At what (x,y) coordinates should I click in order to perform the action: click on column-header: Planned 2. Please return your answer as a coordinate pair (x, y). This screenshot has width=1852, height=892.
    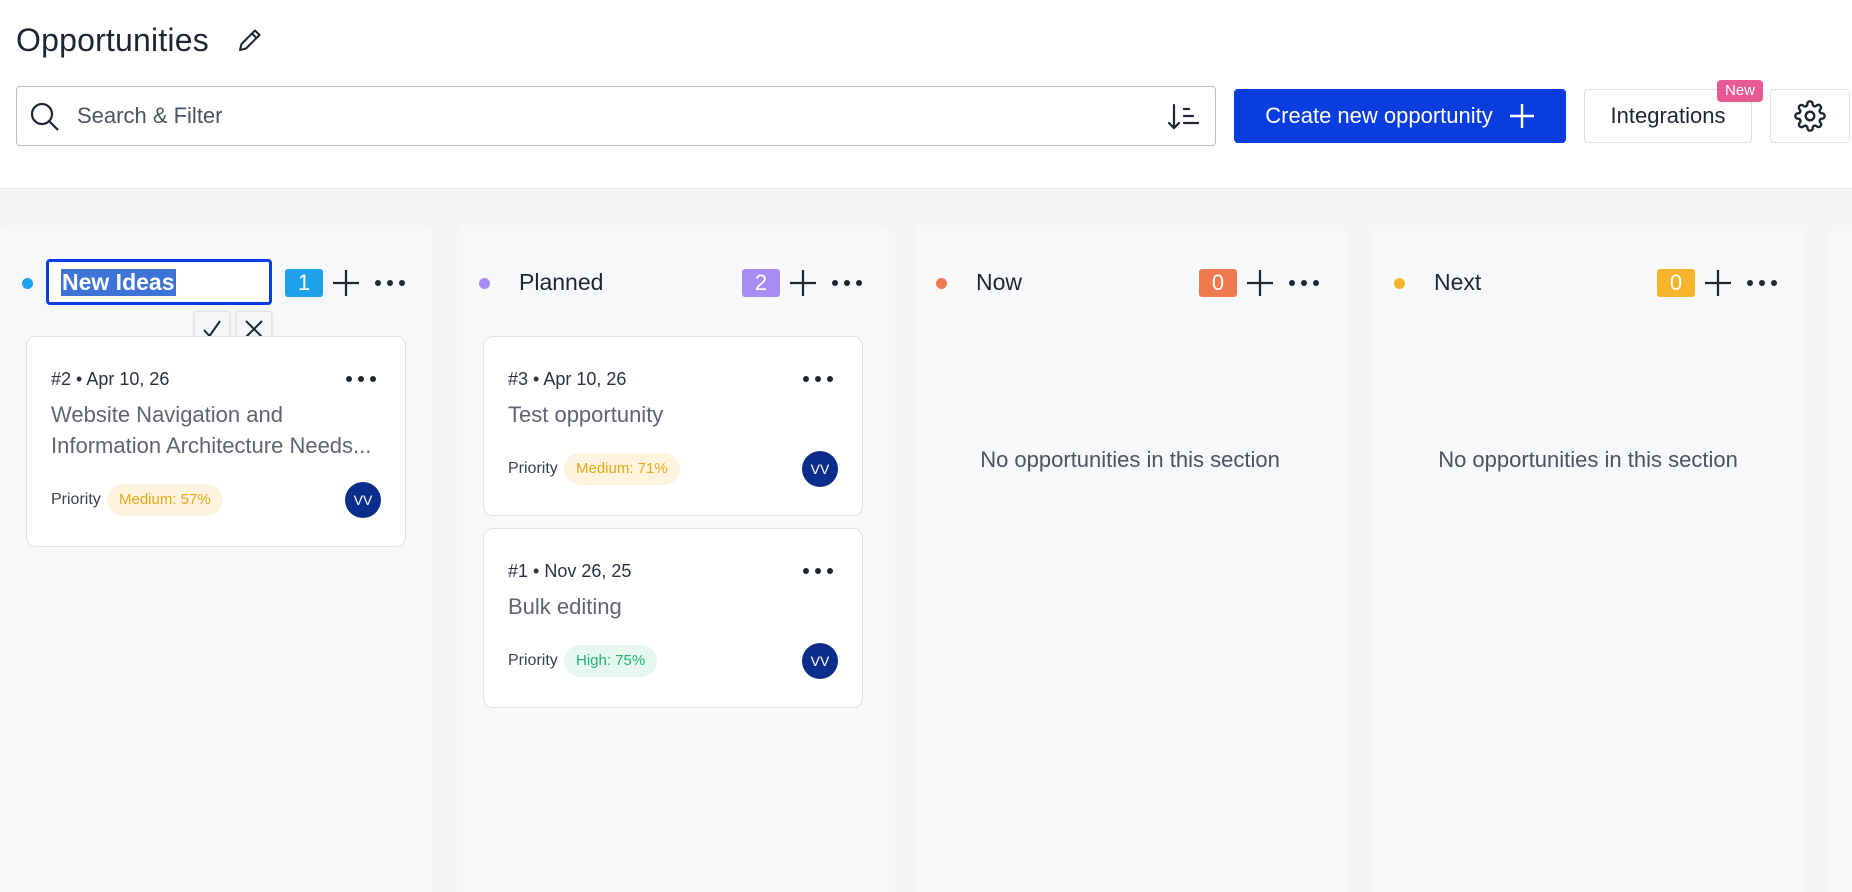
    Looking at the image, I should click on (673, 270).